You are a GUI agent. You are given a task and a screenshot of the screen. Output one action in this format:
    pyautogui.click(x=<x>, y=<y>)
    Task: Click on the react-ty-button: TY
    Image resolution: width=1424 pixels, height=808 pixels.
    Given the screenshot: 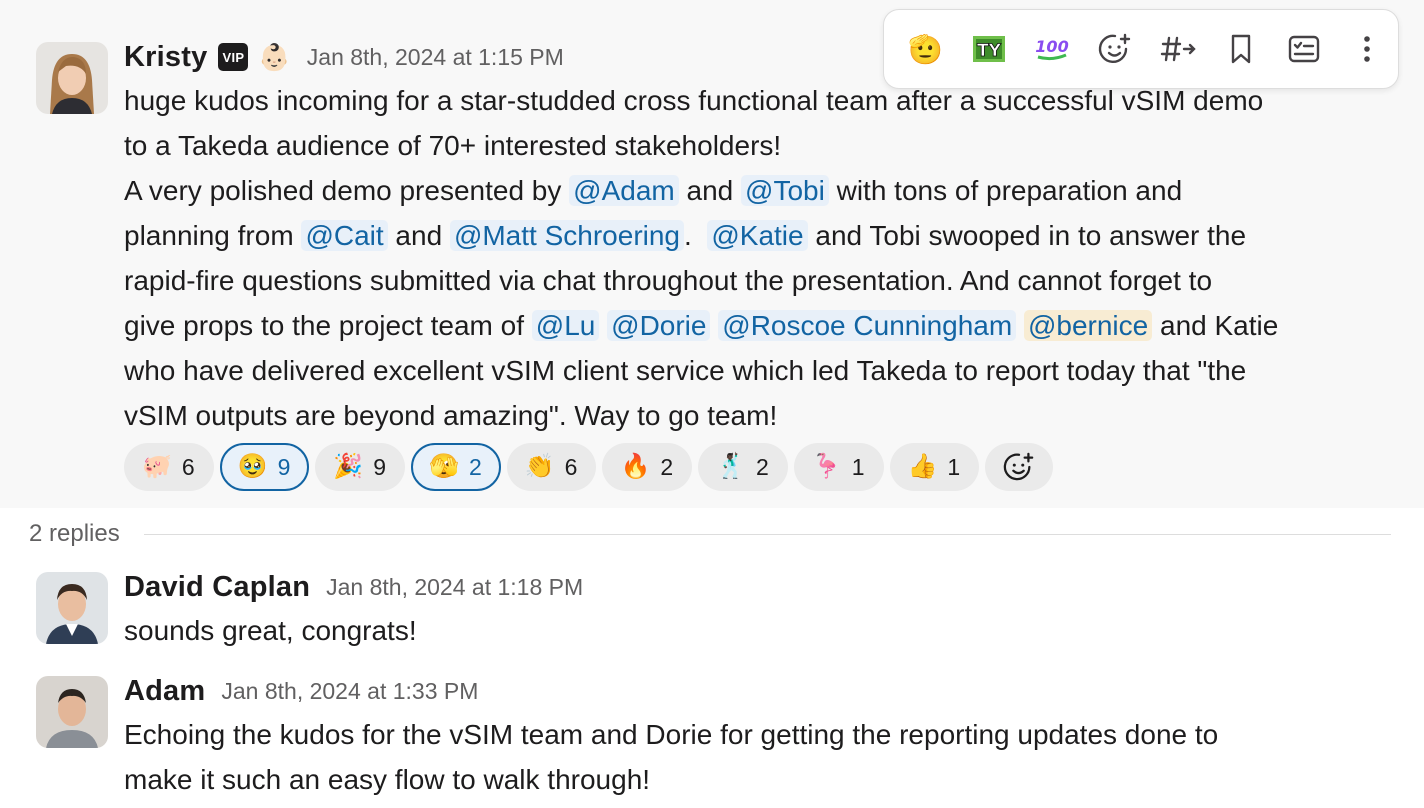 What is the action you would take?
    pyautogui.click(x=988, y=49)
    